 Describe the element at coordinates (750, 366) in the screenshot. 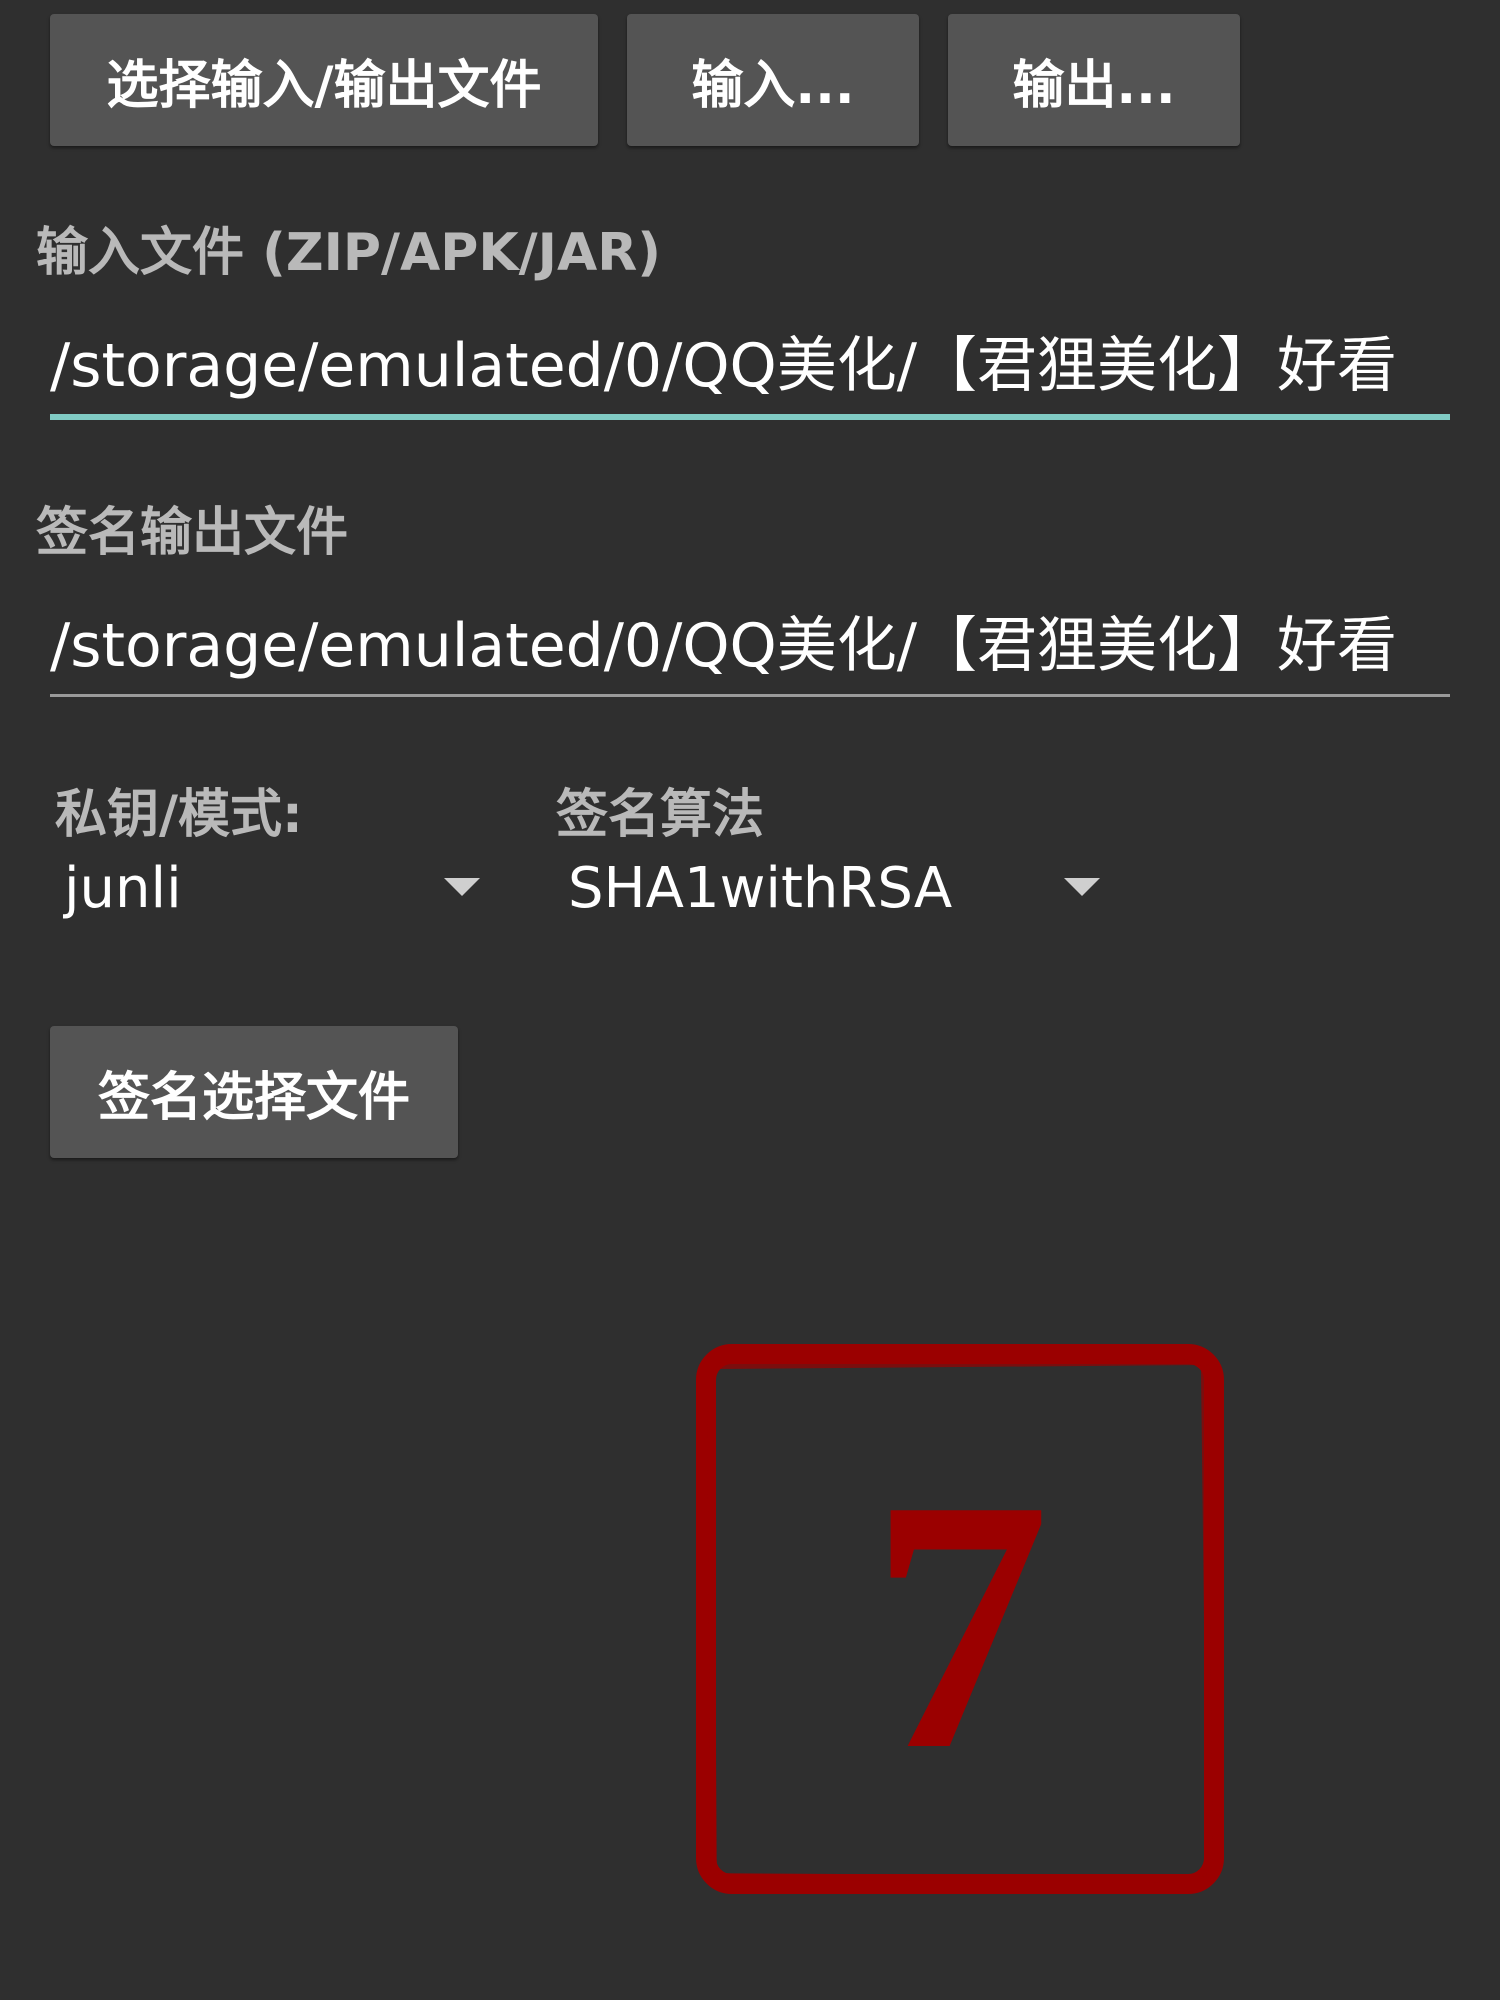

I see `input-file-field: /storage/emulated/0/QQ美化/【君狸美化】好看` at that location.